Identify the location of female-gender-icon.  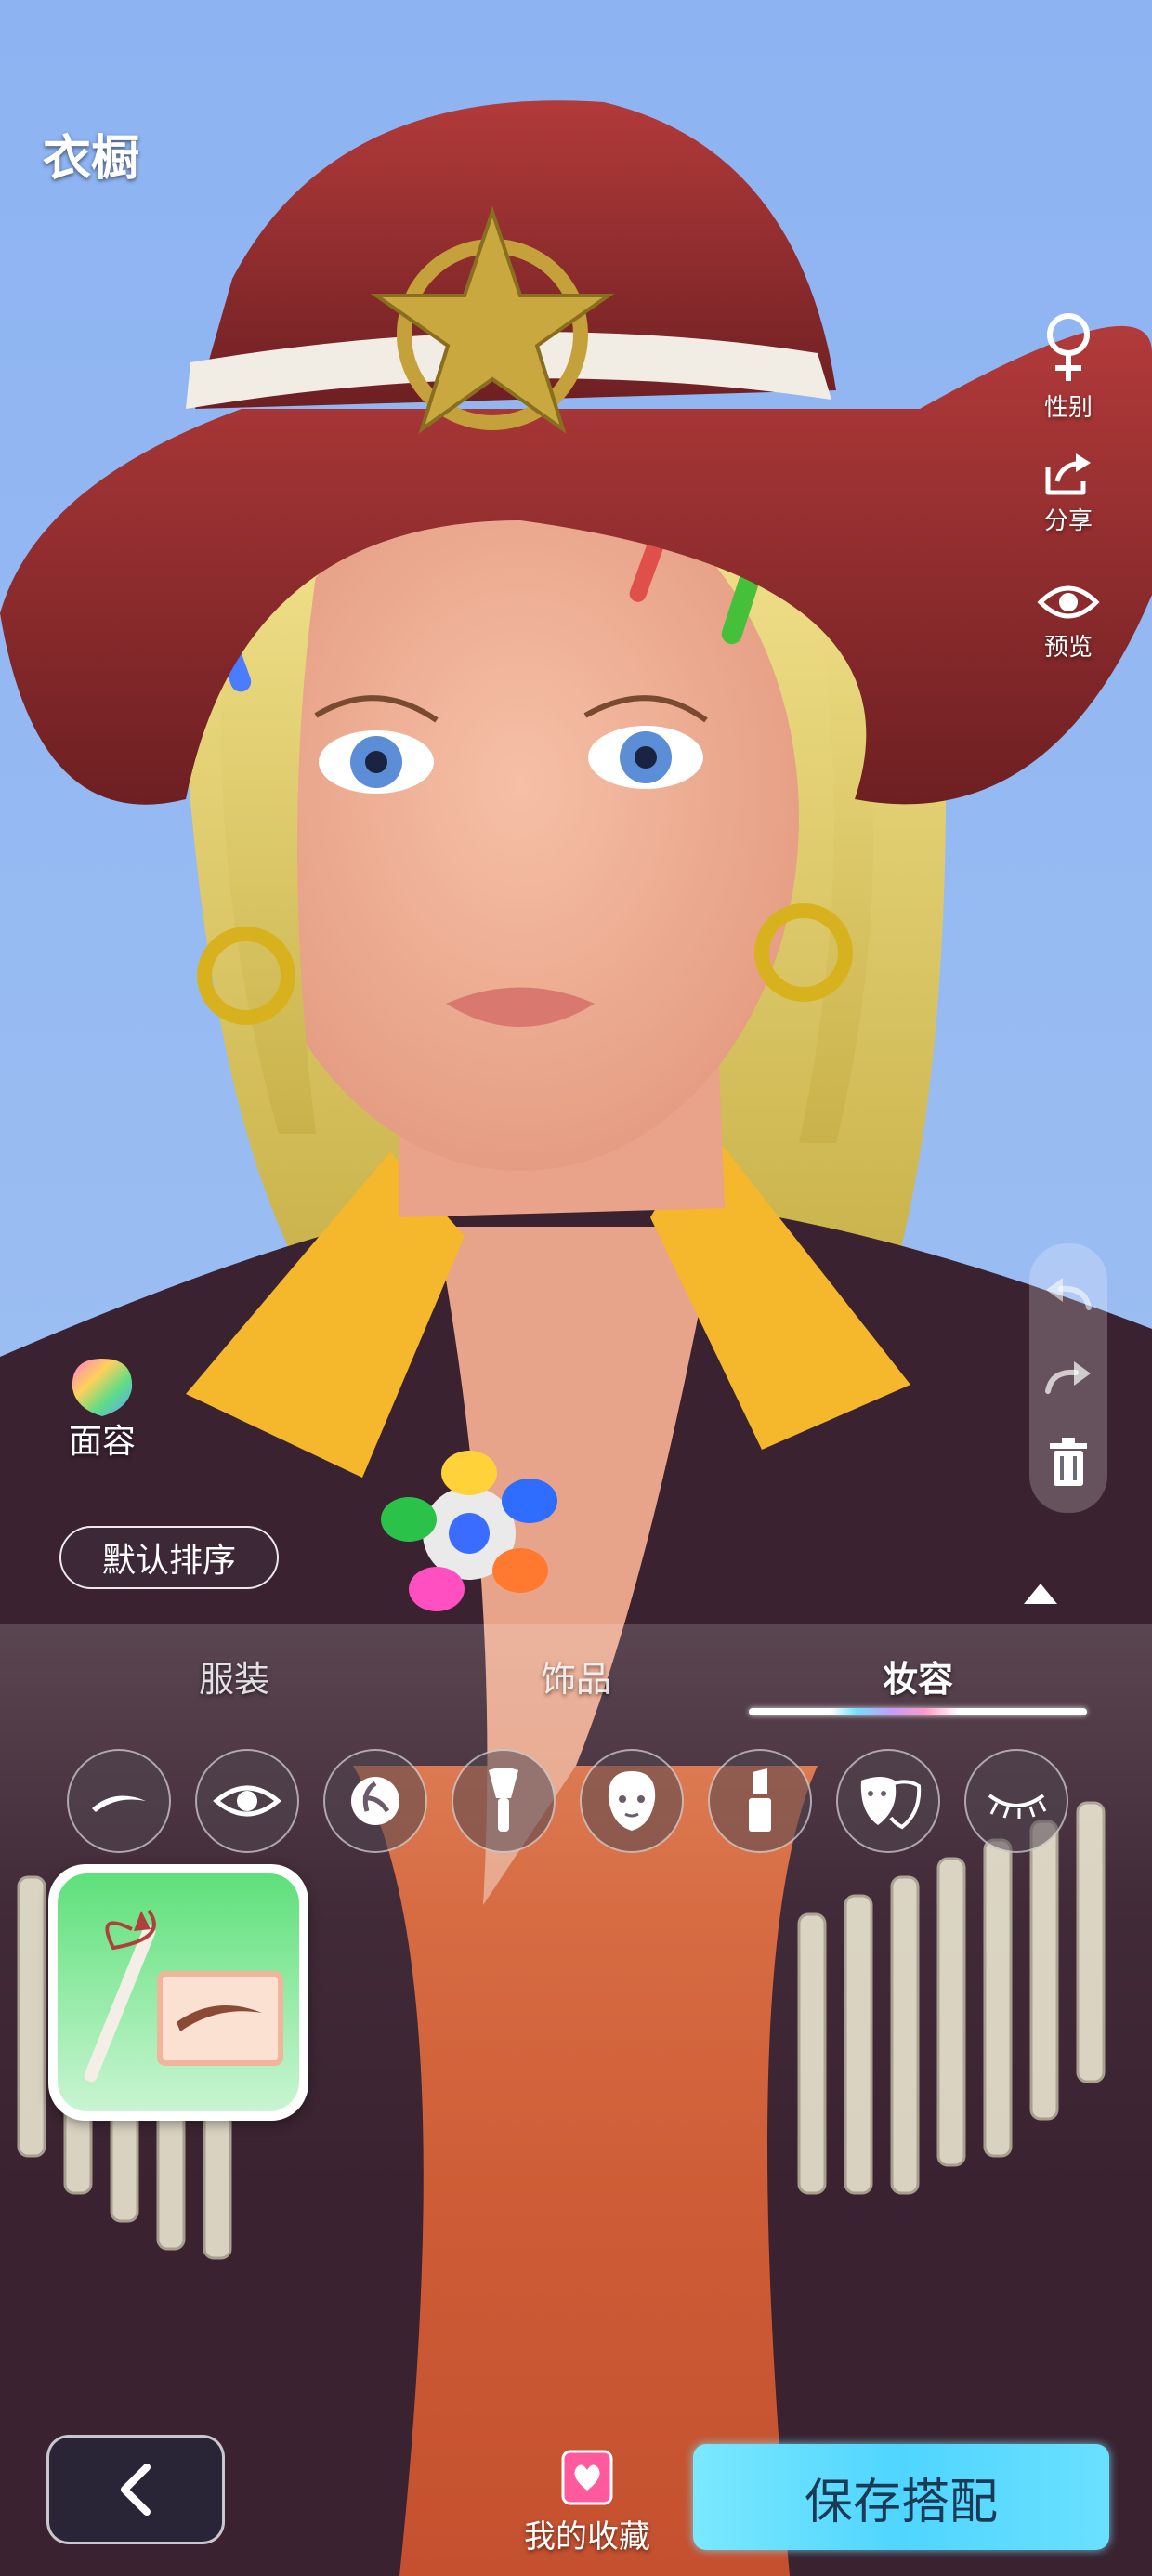
(1068, 347).